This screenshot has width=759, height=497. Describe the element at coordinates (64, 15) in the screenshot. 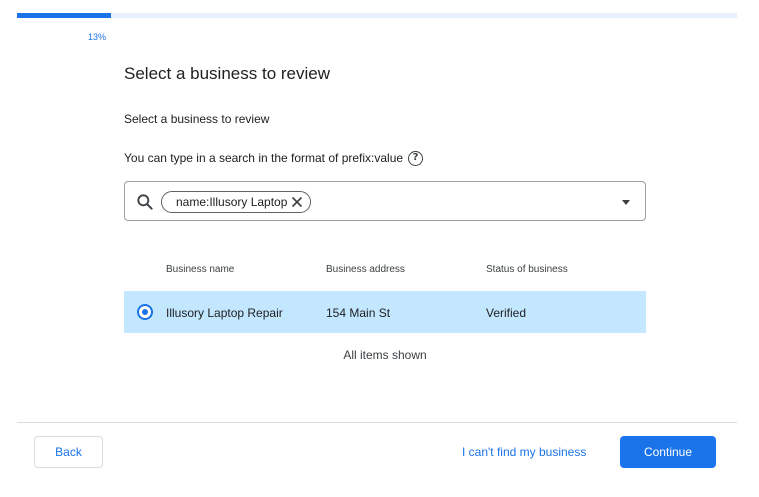

I see `progress-bar-fill` at that location.